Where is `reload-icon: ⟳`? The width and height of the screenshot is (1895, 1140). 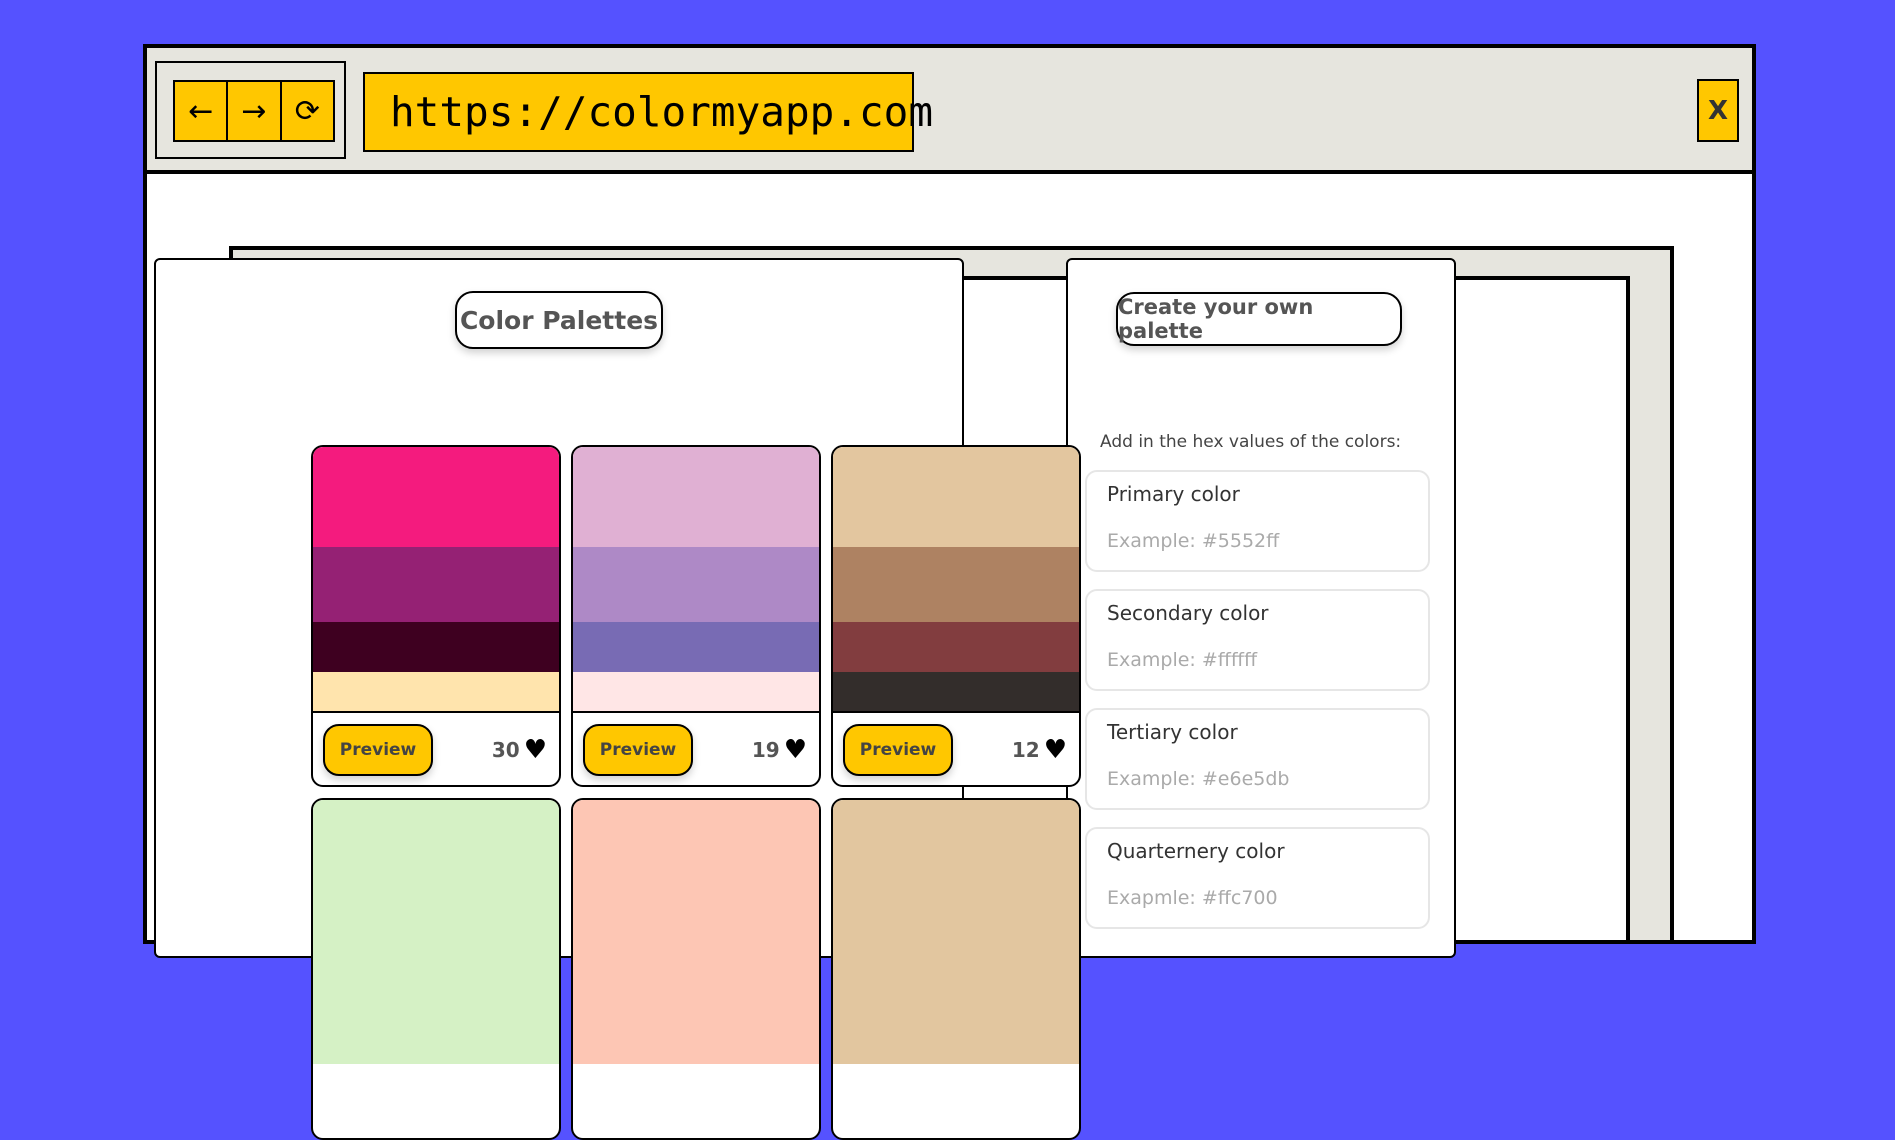
reload-icon: ⟳ is located at coordinates (307, 111).